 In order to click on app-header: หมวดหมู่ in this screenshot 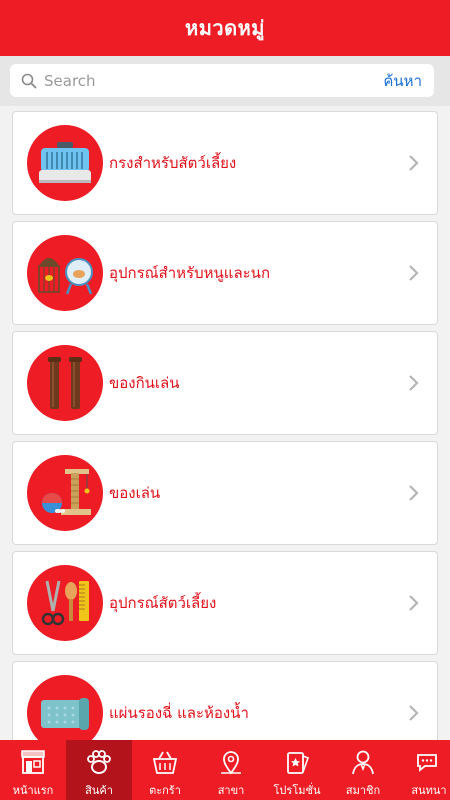, I will do `click(225, 28)`.